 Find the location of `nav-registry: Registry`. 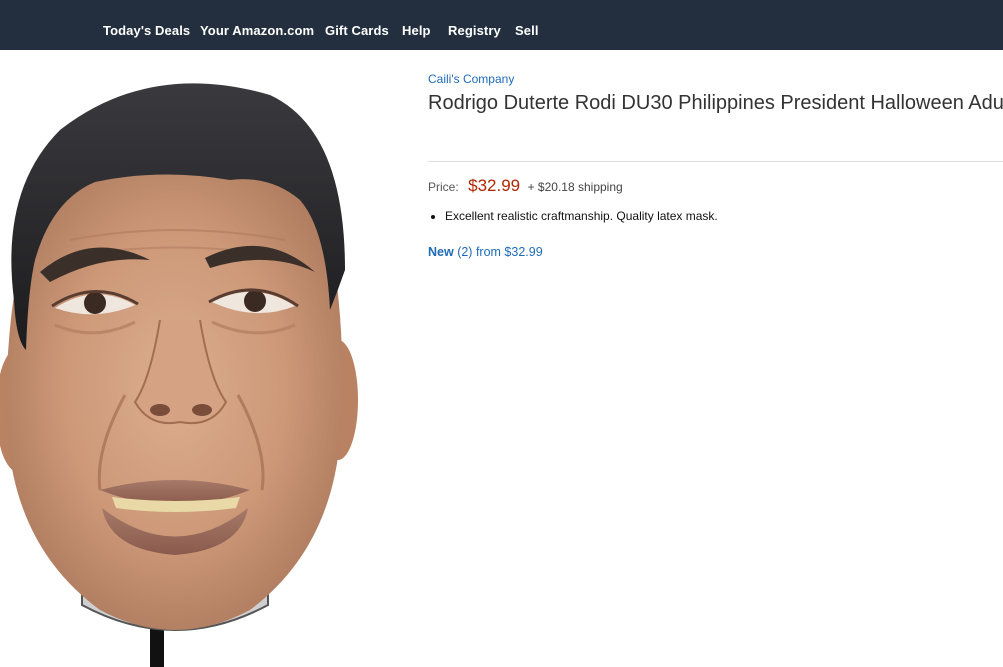

nav-registry: Registry is located at coordinates (474, 30).